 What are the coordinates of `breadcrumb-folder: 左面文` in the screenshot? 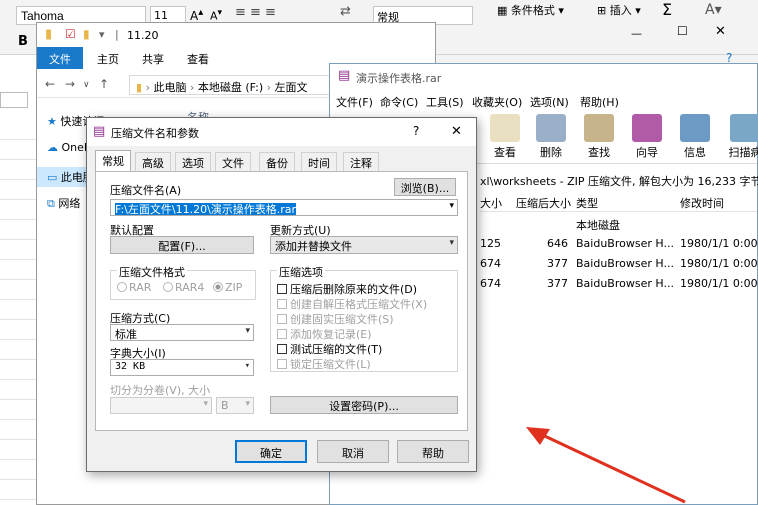 It's located at (291, 87).